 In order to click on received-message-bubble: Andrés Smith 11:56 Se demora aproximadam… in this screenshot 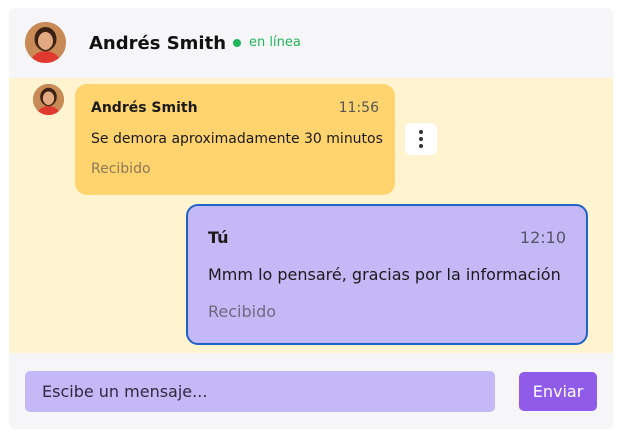, I will do `click(235, 139)`.